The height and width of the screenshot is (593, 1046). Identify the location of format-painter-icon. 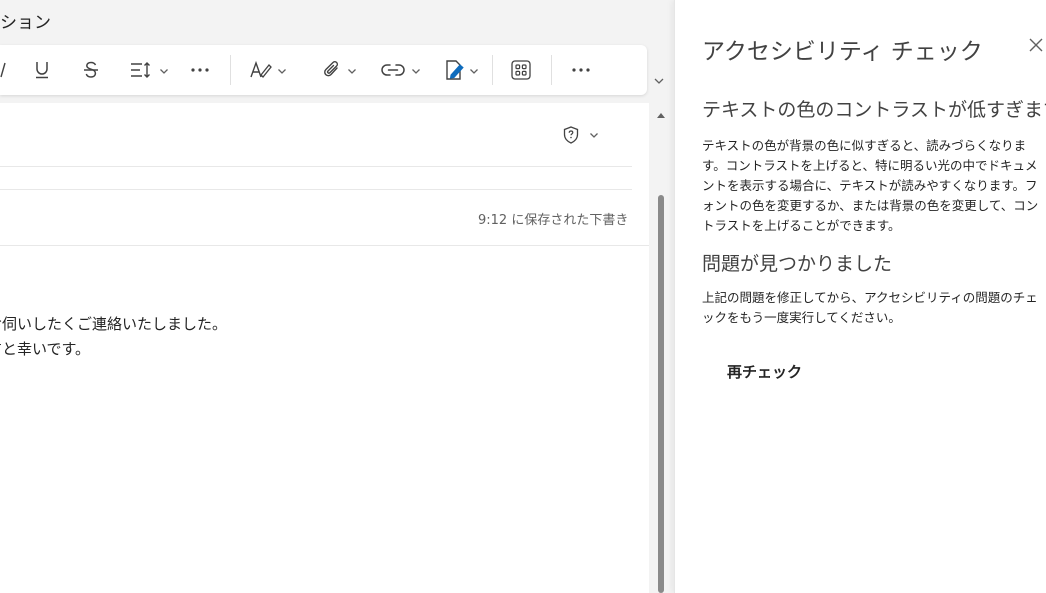
(268, 70).